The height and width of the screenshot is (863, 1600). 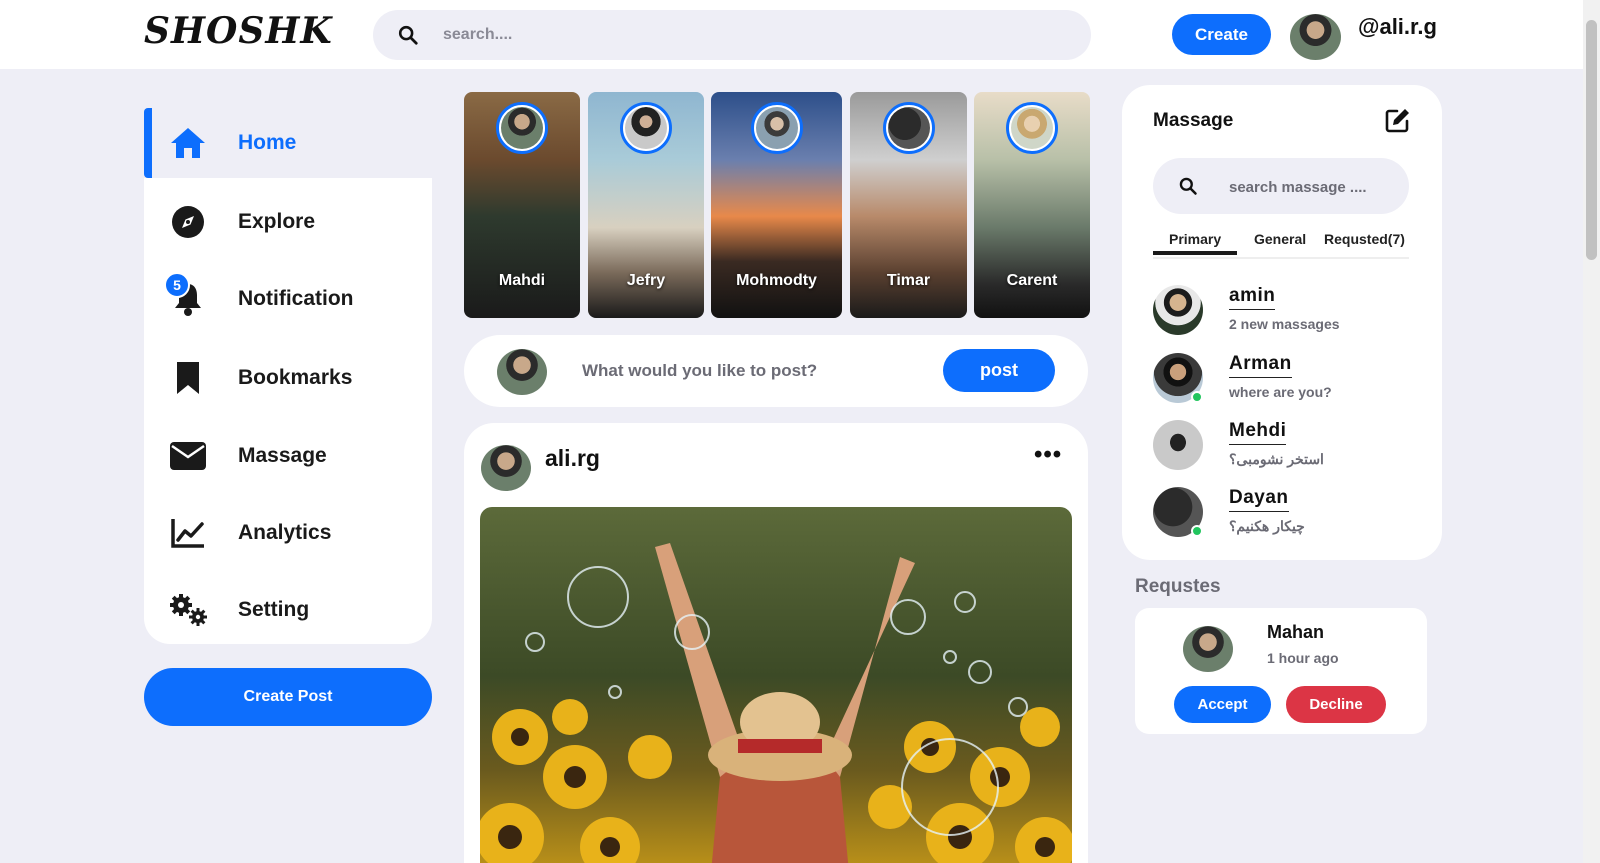 What do you see at coordinates (908, 280) in the screenshot?
I see `story-name: Timar` at bounding box center [908, 280].